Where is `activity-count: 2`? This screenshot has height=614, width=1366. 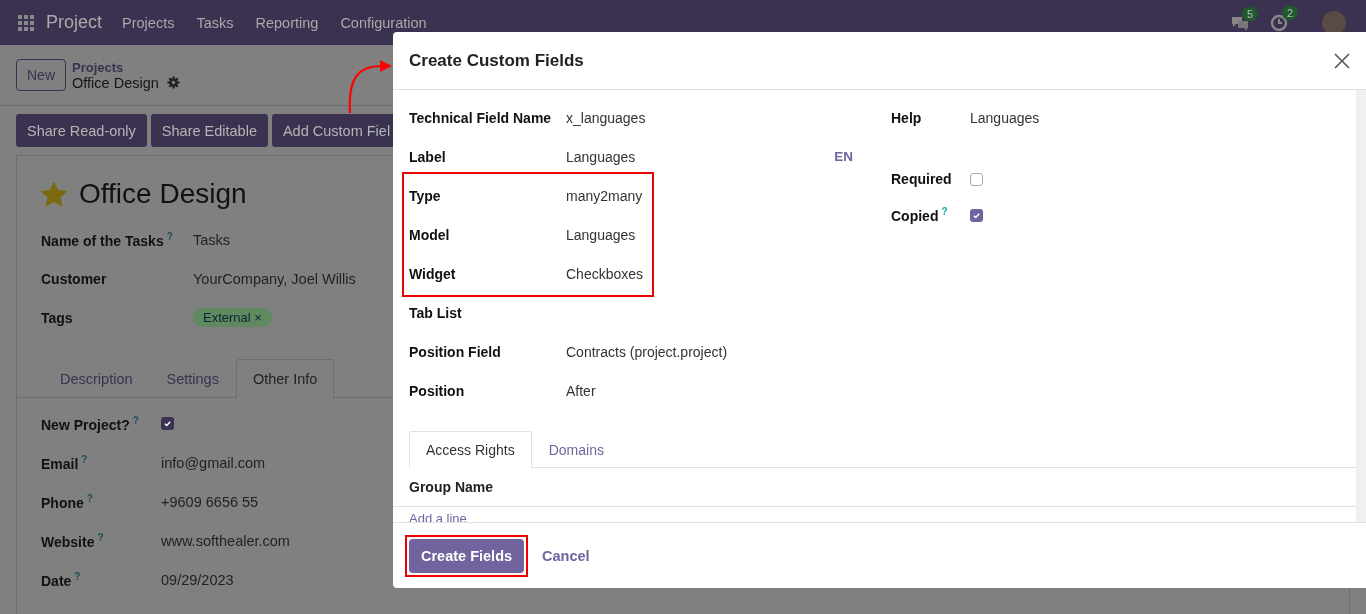 activity-count: 2 is located at coordinates (1290, 12).